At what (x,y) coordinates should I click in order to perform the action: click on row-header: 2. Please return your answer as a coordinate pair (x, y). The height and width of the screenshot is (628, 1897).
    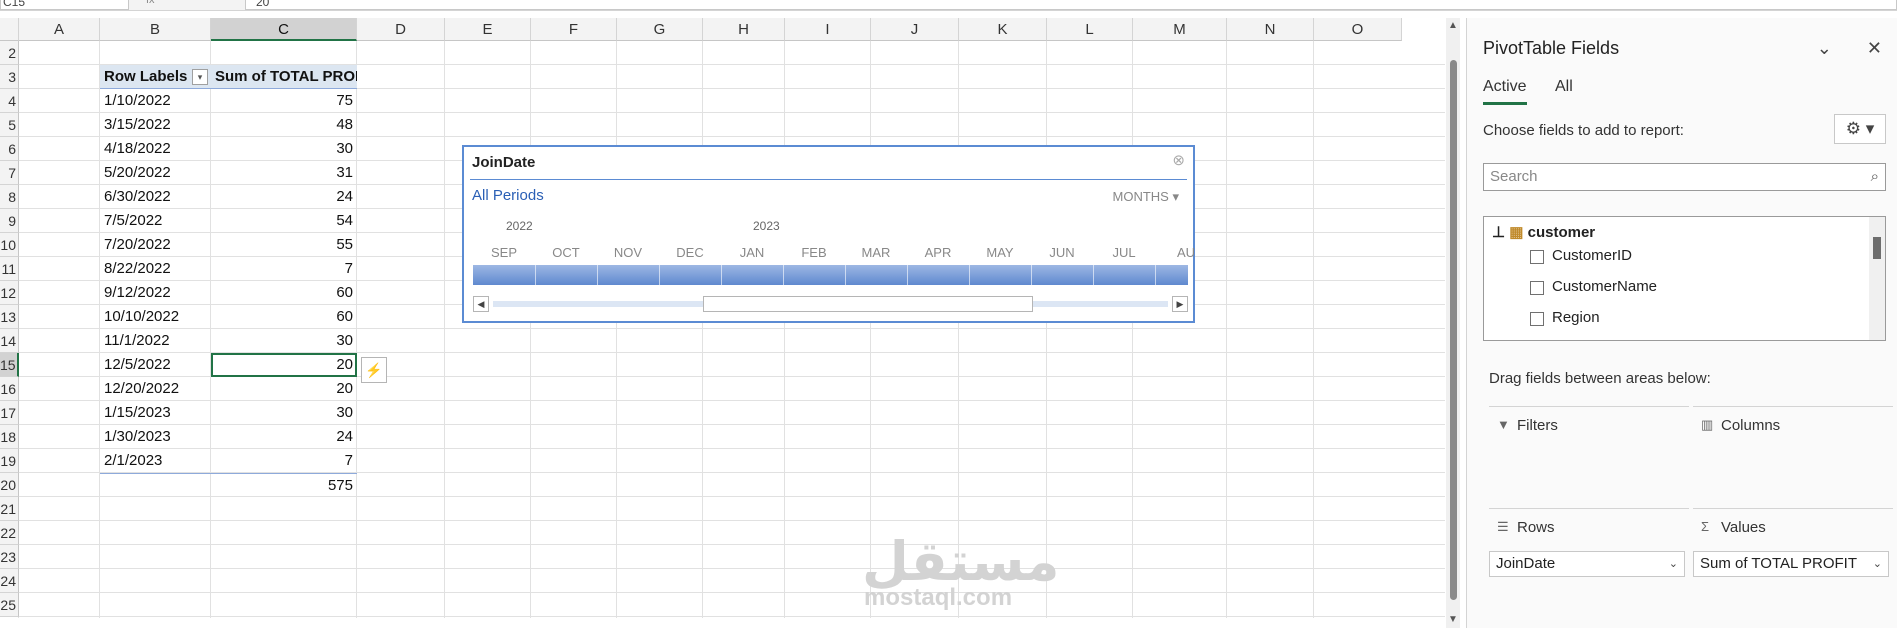
    Looking at the image, I should click on (9, 53).